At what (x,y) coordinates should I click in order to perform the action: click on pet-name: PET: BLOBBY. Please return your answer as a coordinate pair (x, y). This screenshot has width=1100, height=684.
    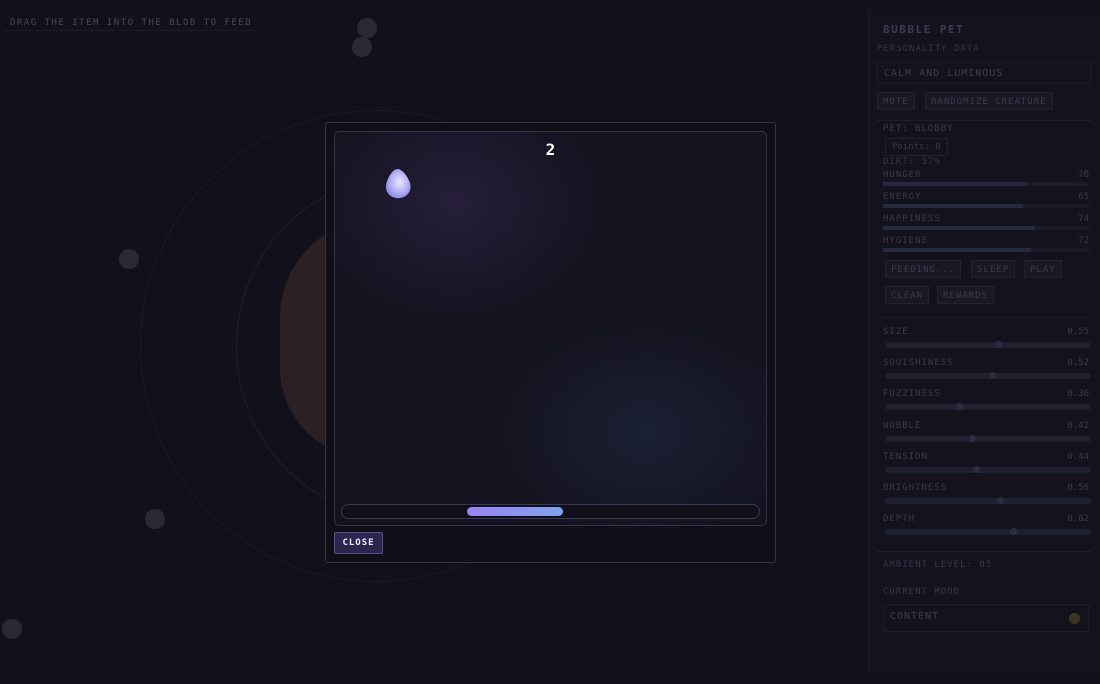
    Looking at the image, I should click on (918, 129).